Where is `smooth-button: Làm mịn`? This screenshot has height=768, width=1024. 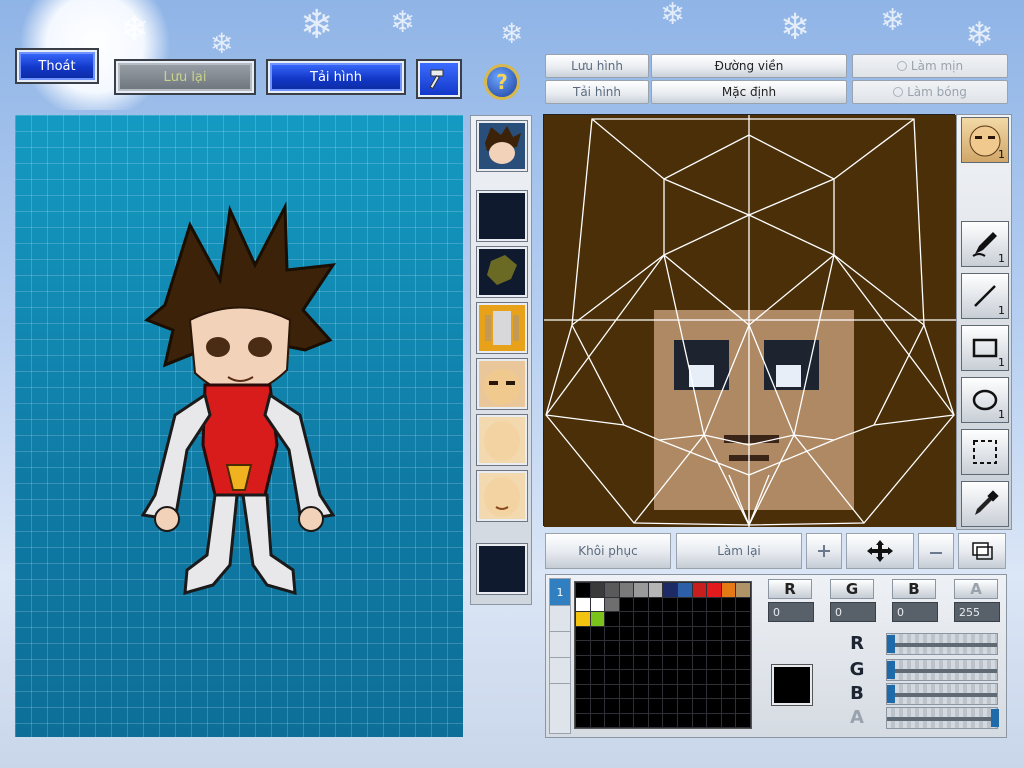
smooth-button: Làm mịn is located at coordinates (930, 66).